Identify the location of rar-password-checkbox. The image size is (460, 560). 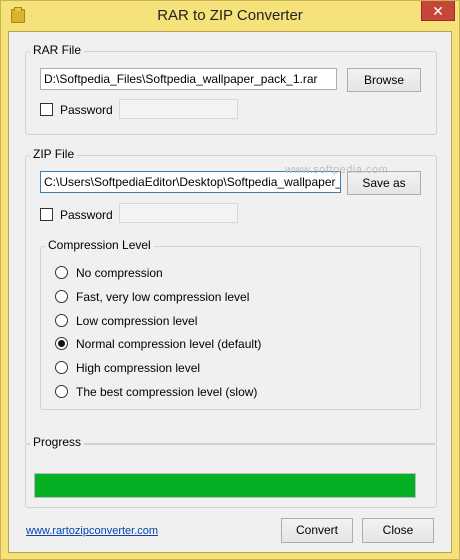
(46, 109).